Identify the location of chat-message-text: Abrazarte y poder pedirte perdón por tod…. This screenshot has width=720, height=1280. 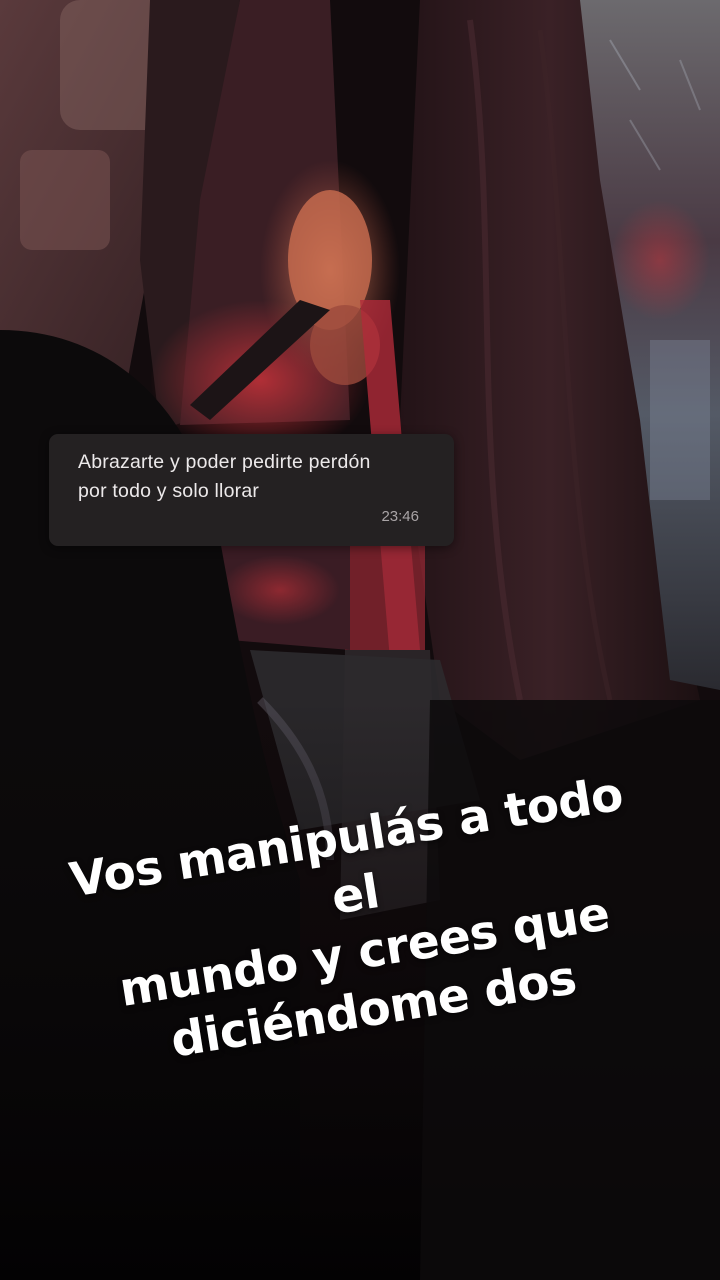
(251, 477).